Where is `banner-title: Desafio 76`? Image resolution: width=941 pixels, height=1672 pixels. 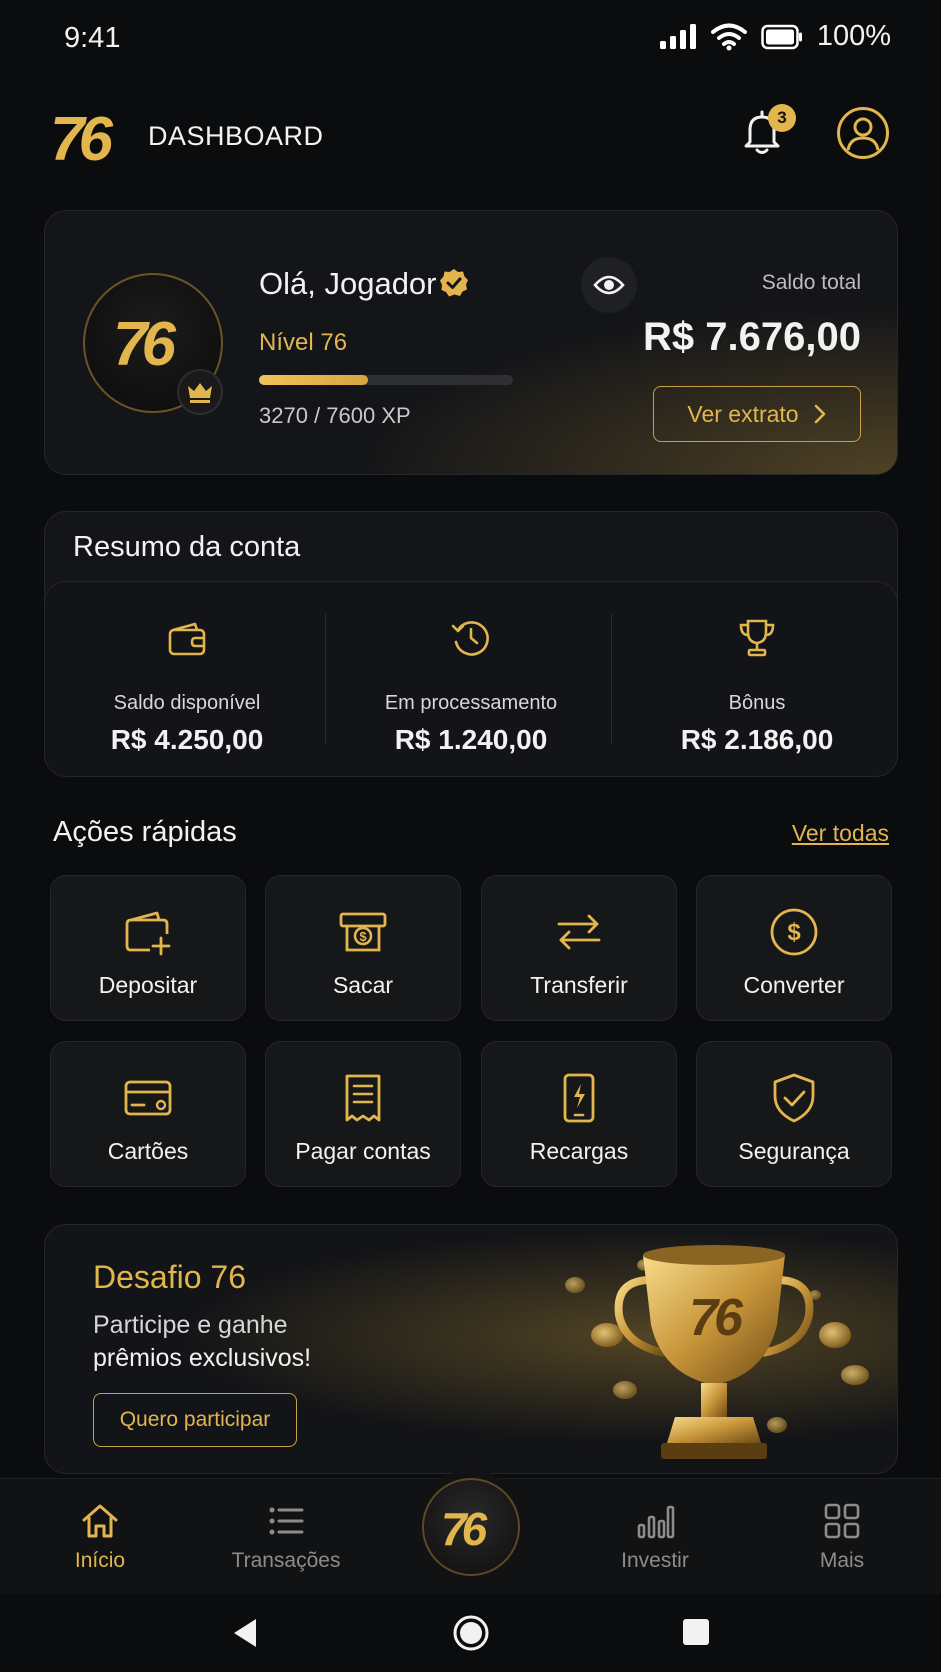 banner-title: Desafio 76 is located at coordinates (169, 1277).